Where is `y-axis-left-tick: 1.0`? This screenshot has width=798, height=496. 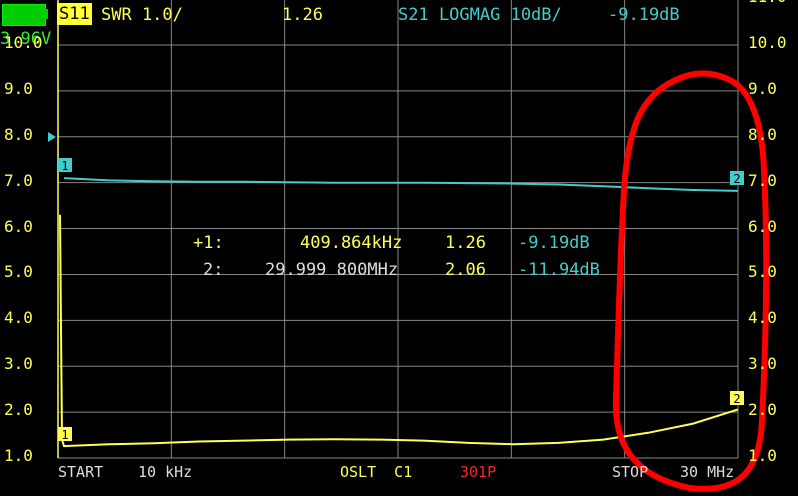 y-axis-left-tick: 1.0 is located at coordinates (18, 455).